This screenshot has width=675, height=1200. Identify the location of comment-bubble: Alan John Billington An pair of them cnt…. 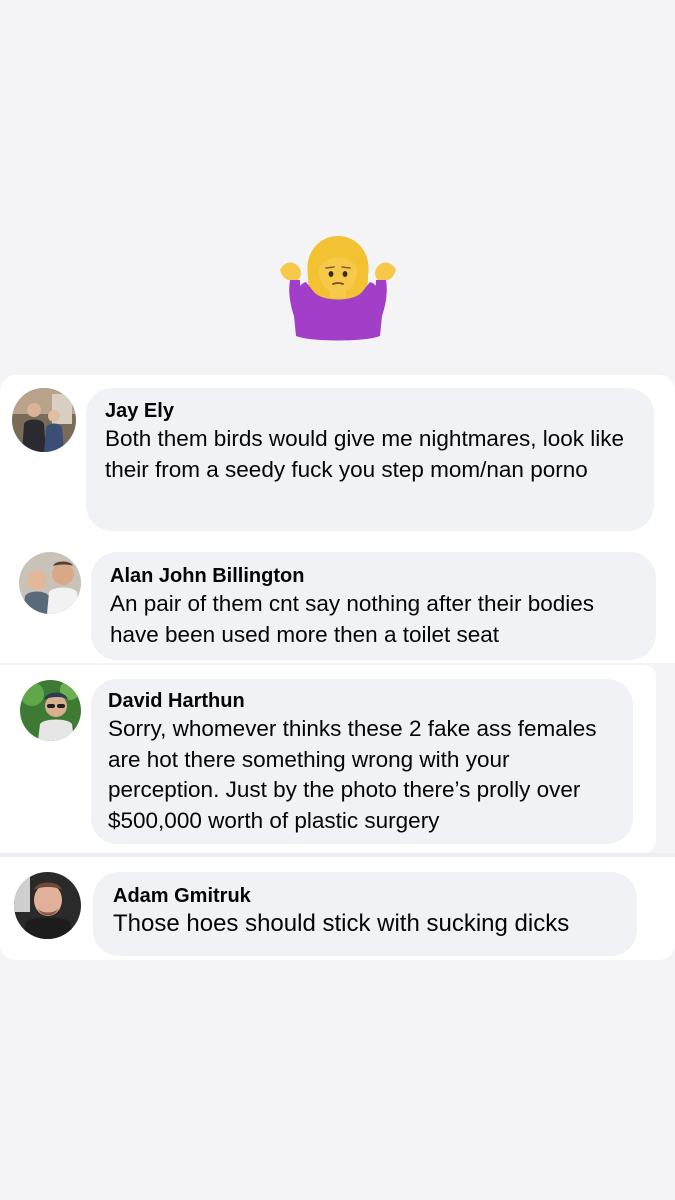
(373, 606).